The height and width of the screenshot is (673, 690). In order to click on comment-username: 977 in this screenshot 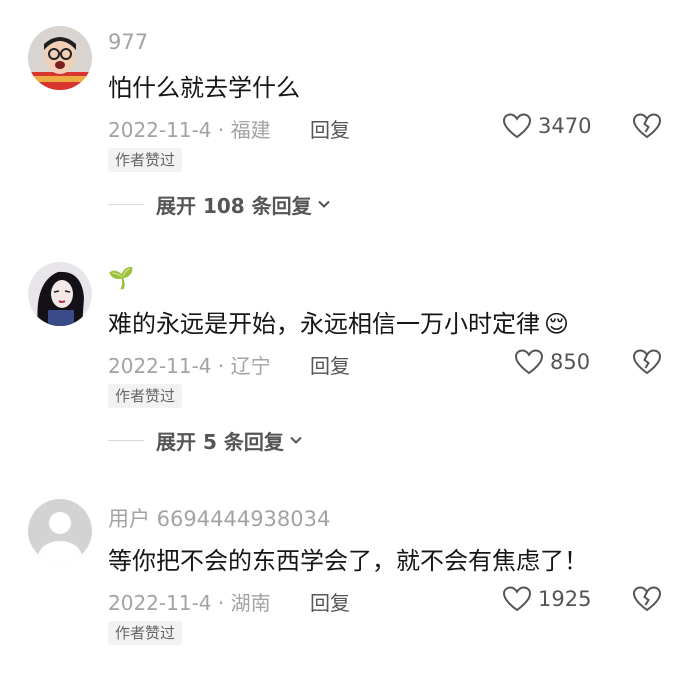, I will do `click(128, 42)`.